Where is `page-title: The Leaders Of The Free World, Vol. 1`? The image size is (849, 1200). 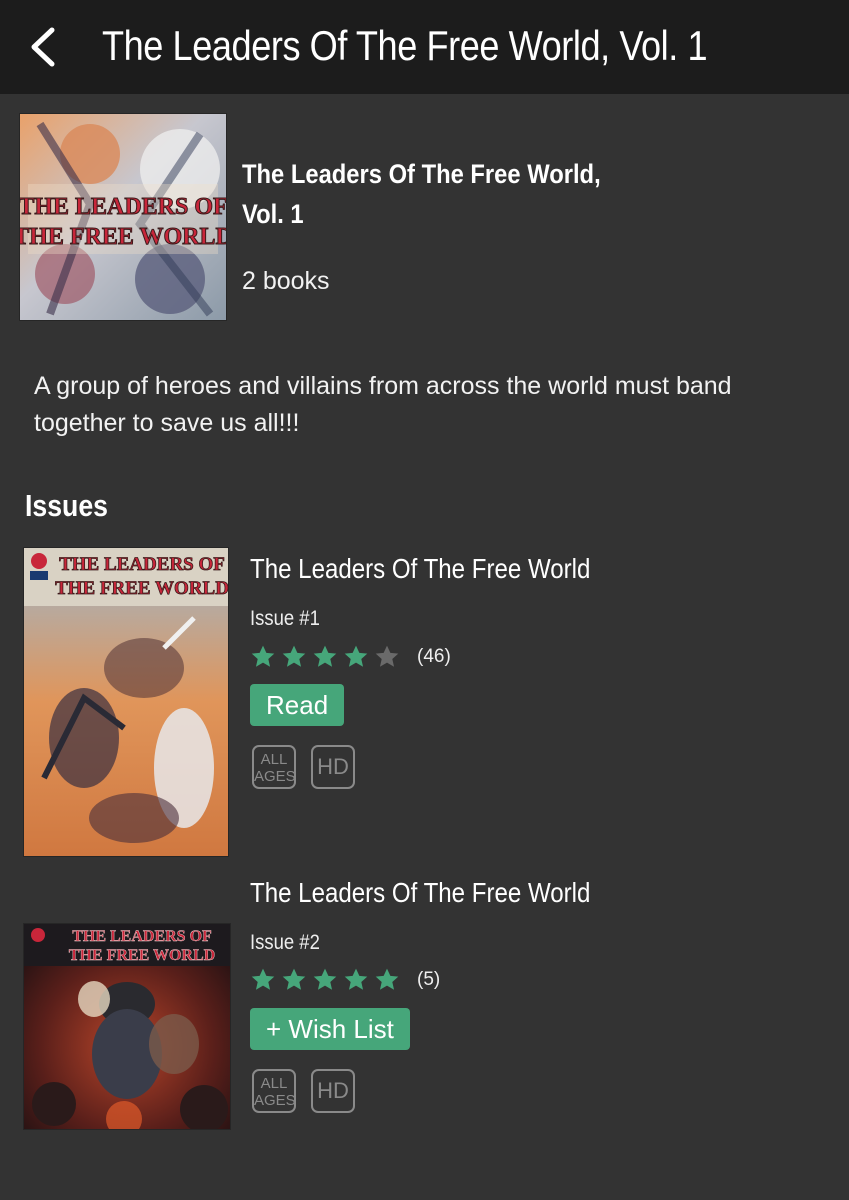 page-title: The Leaders Of The Free World, Vol. 1 is located at coordinates (405, 45).